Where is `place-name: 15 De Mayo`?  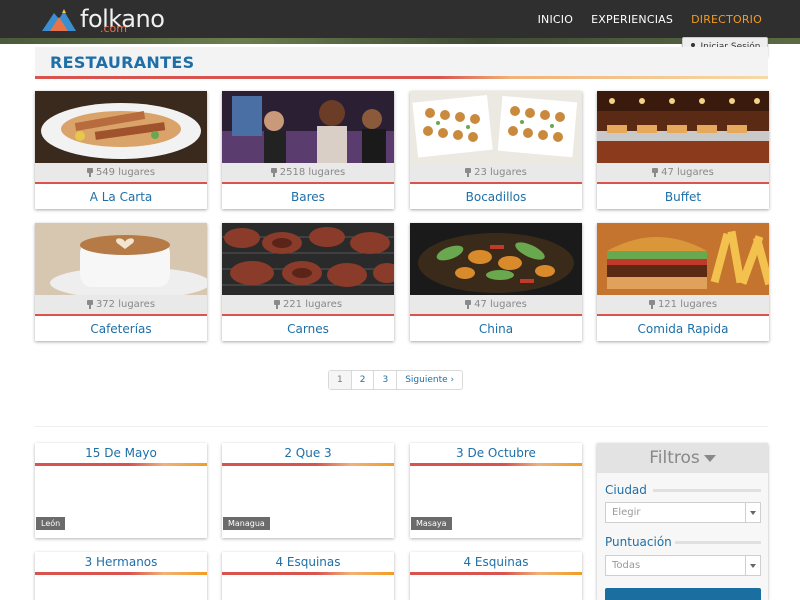
place-name: 15 De Mayo is located at coordinates (121, 453).